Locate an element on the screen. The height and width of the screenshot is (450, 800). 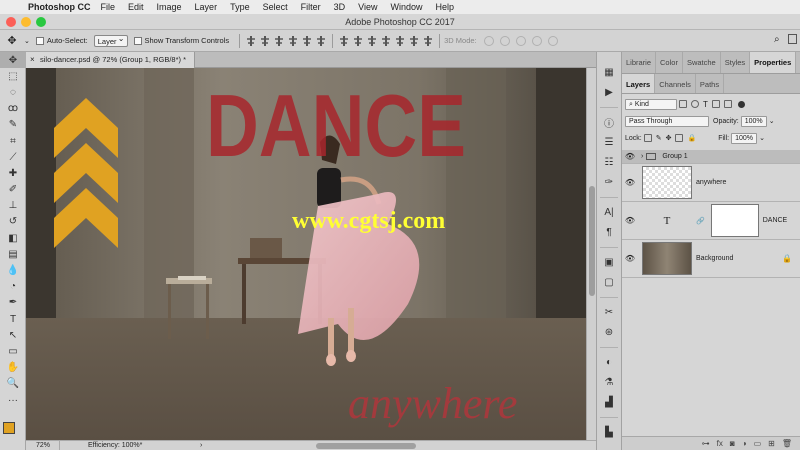
type-filter-icon: T is located at coordinates (705, 104).